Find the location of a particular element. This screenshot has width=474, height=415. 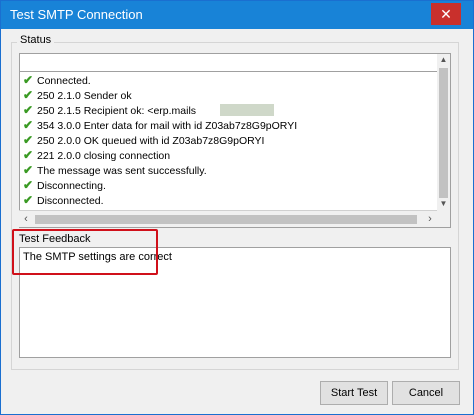

vertical-scrollbar: ▲ ▼ is located at coordinates (444, 140).